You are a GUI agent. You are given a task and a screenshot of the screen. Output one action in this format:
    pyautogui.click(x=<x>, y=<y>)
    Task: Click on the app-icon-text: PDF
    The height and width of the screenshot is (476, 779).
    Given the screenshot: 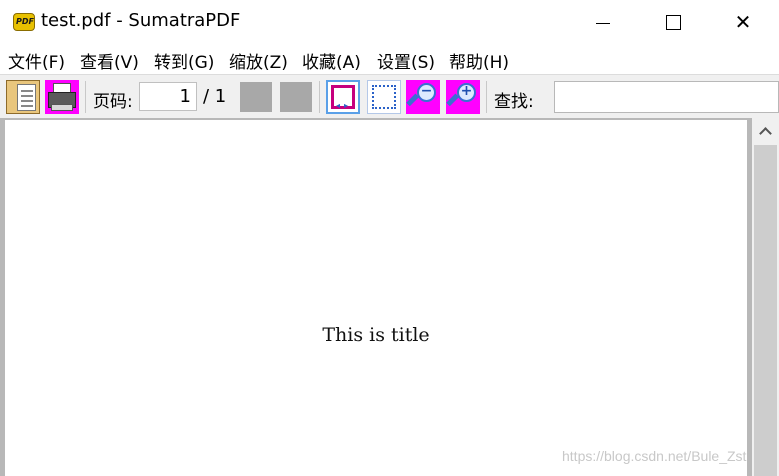 What is the action you would take?
    pyautogui.click(x=25, y=21)
    